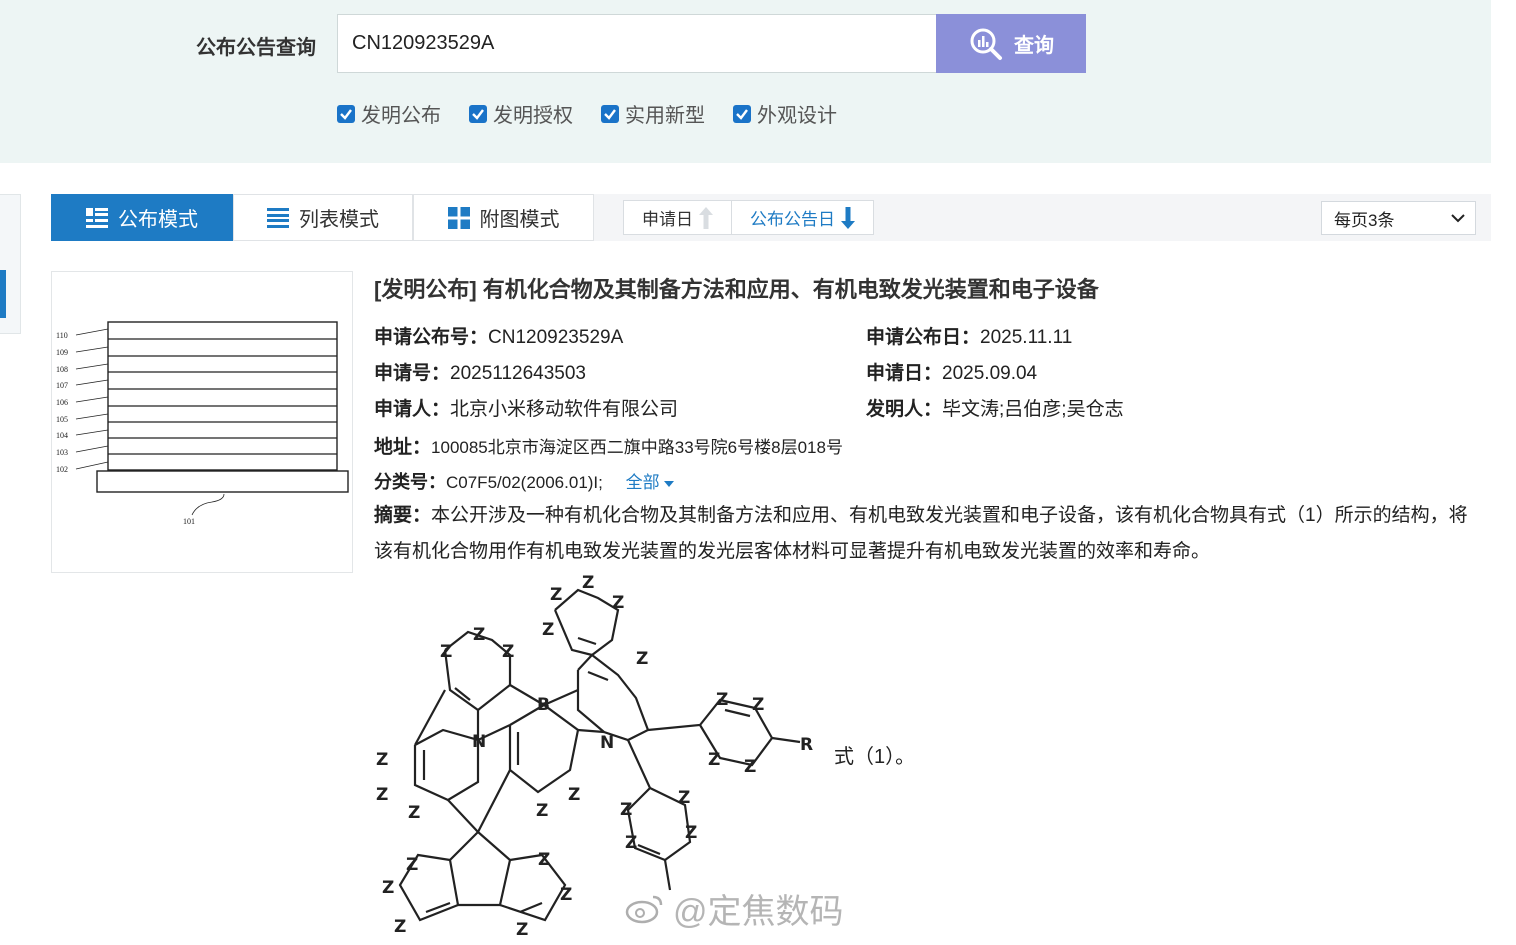 Image resolution: width=1516 pixels, height=945 pixels. What do you see at coordinates (401, 482) in the screenshot?
I see `field-label: 分类号` at bounding box center [401, 482].